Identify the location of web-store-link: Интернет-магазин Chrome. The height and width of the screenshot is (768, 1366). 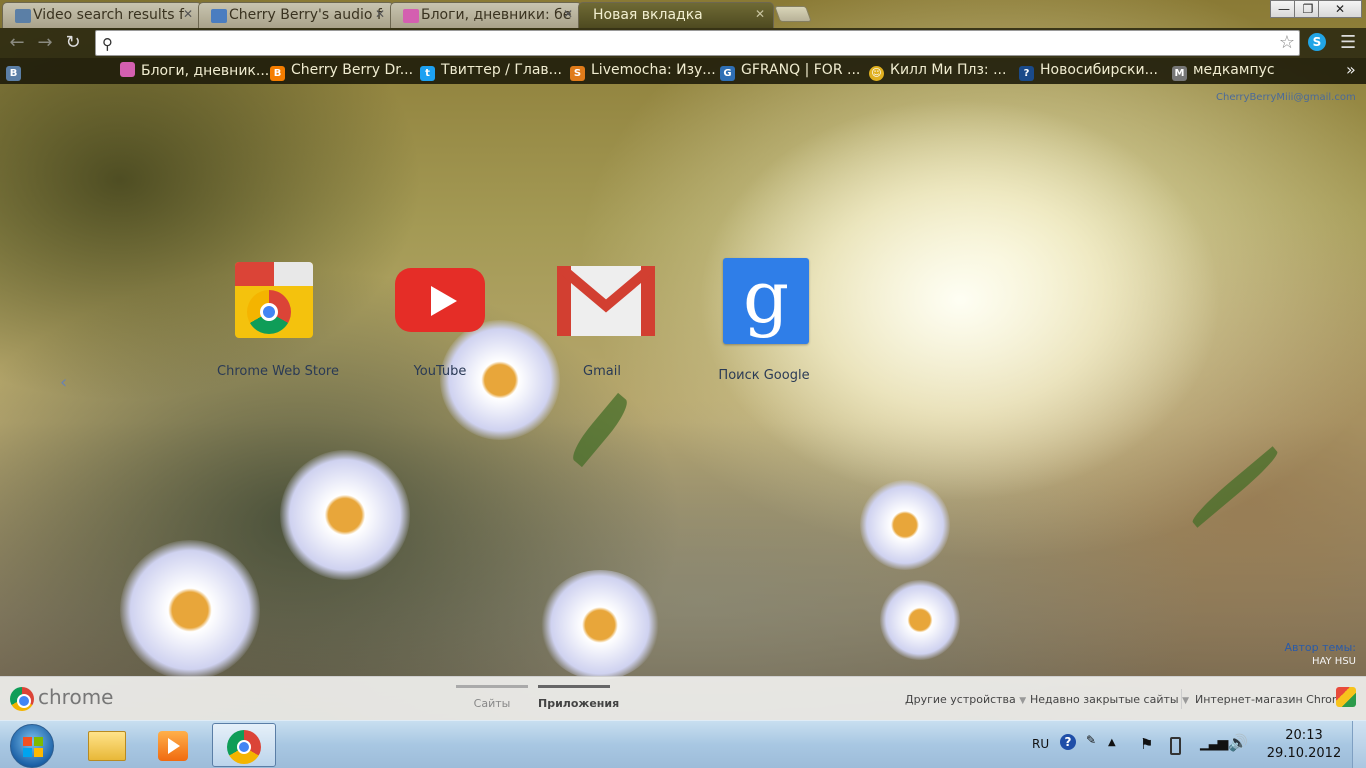
(1272, 699).